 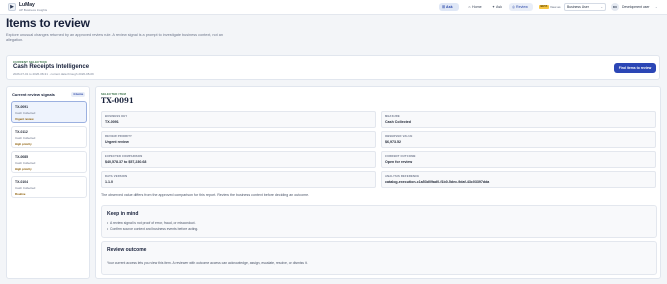 I want to click on field-label: BUSINESS KEY, so click(x=116, y=116).